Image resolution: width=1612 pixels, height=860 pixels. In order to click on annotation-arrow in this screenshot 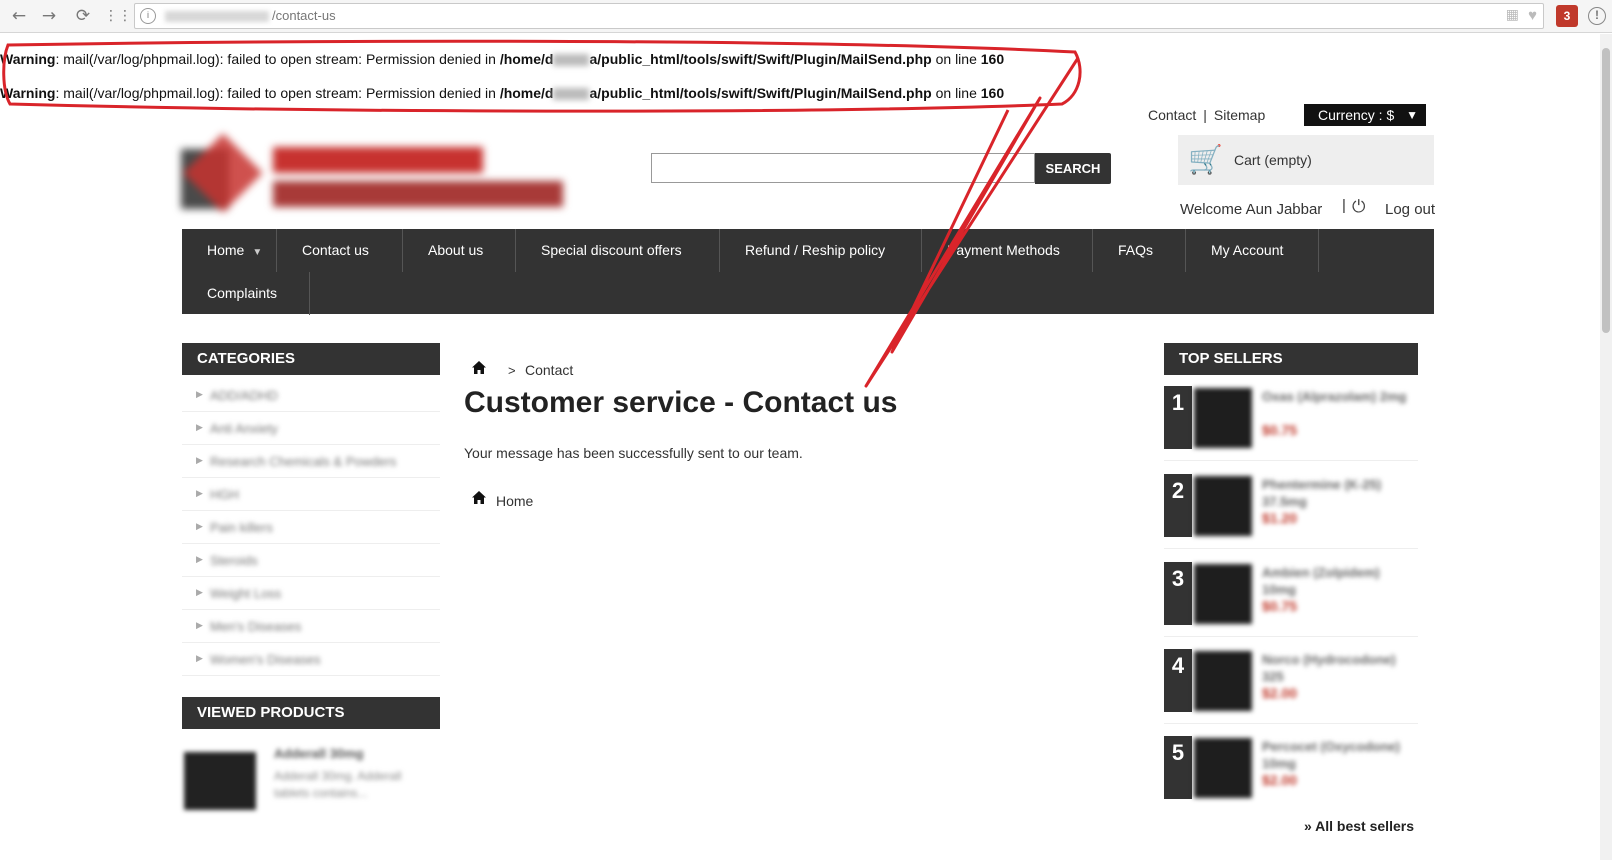, I will do `click(972, 222)`.